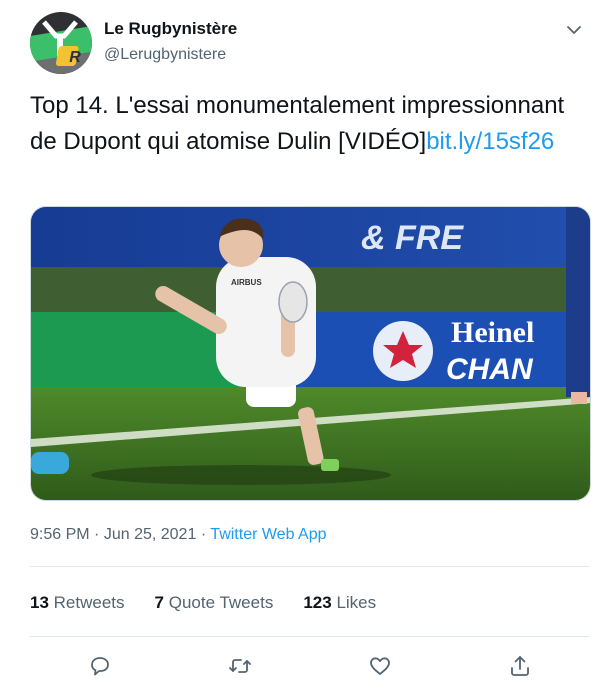  Describe the element at coordinates (520, 666) in the screenshot. I see `share-icon` at that location.